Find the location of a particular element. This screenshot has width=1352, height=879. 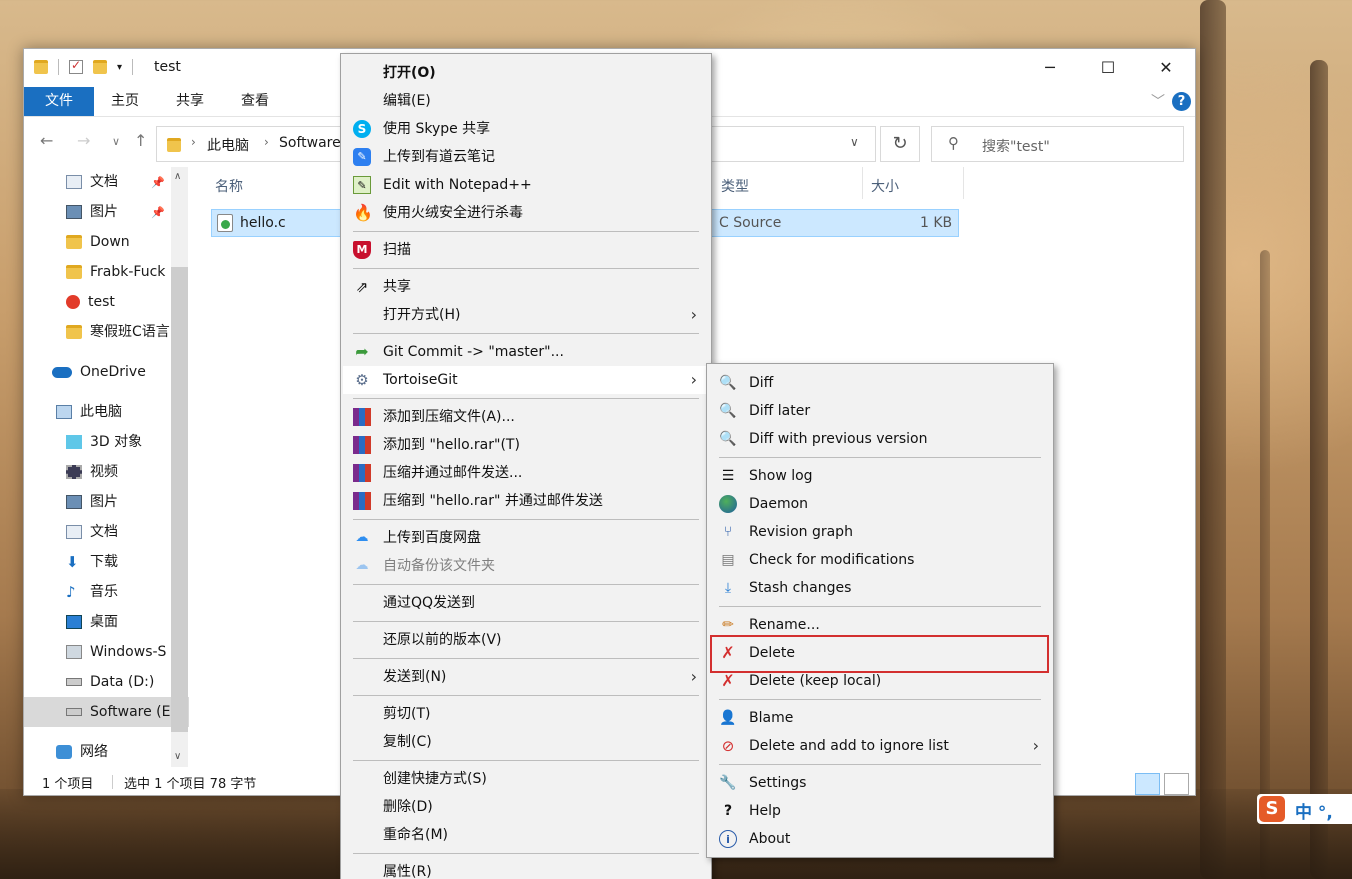

submenu-item-diff: 🔍 Diff is located at coordinates (880, 383).